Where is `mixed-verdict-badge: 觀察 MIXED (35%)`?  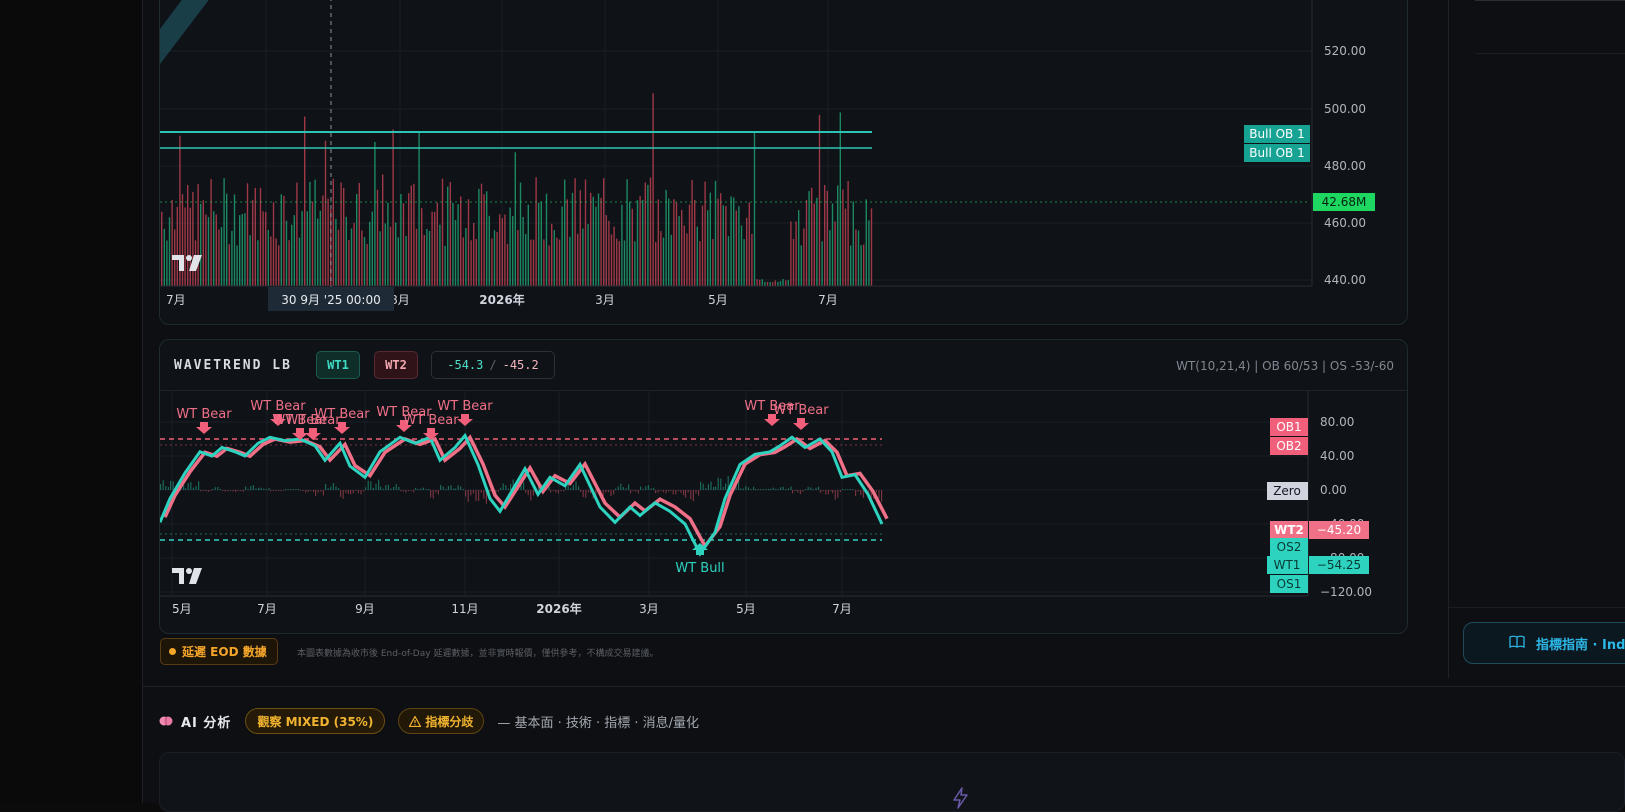
mixed-verdict-badge: 觀察 MIXED (35%) is located at coordinates (315, 721).